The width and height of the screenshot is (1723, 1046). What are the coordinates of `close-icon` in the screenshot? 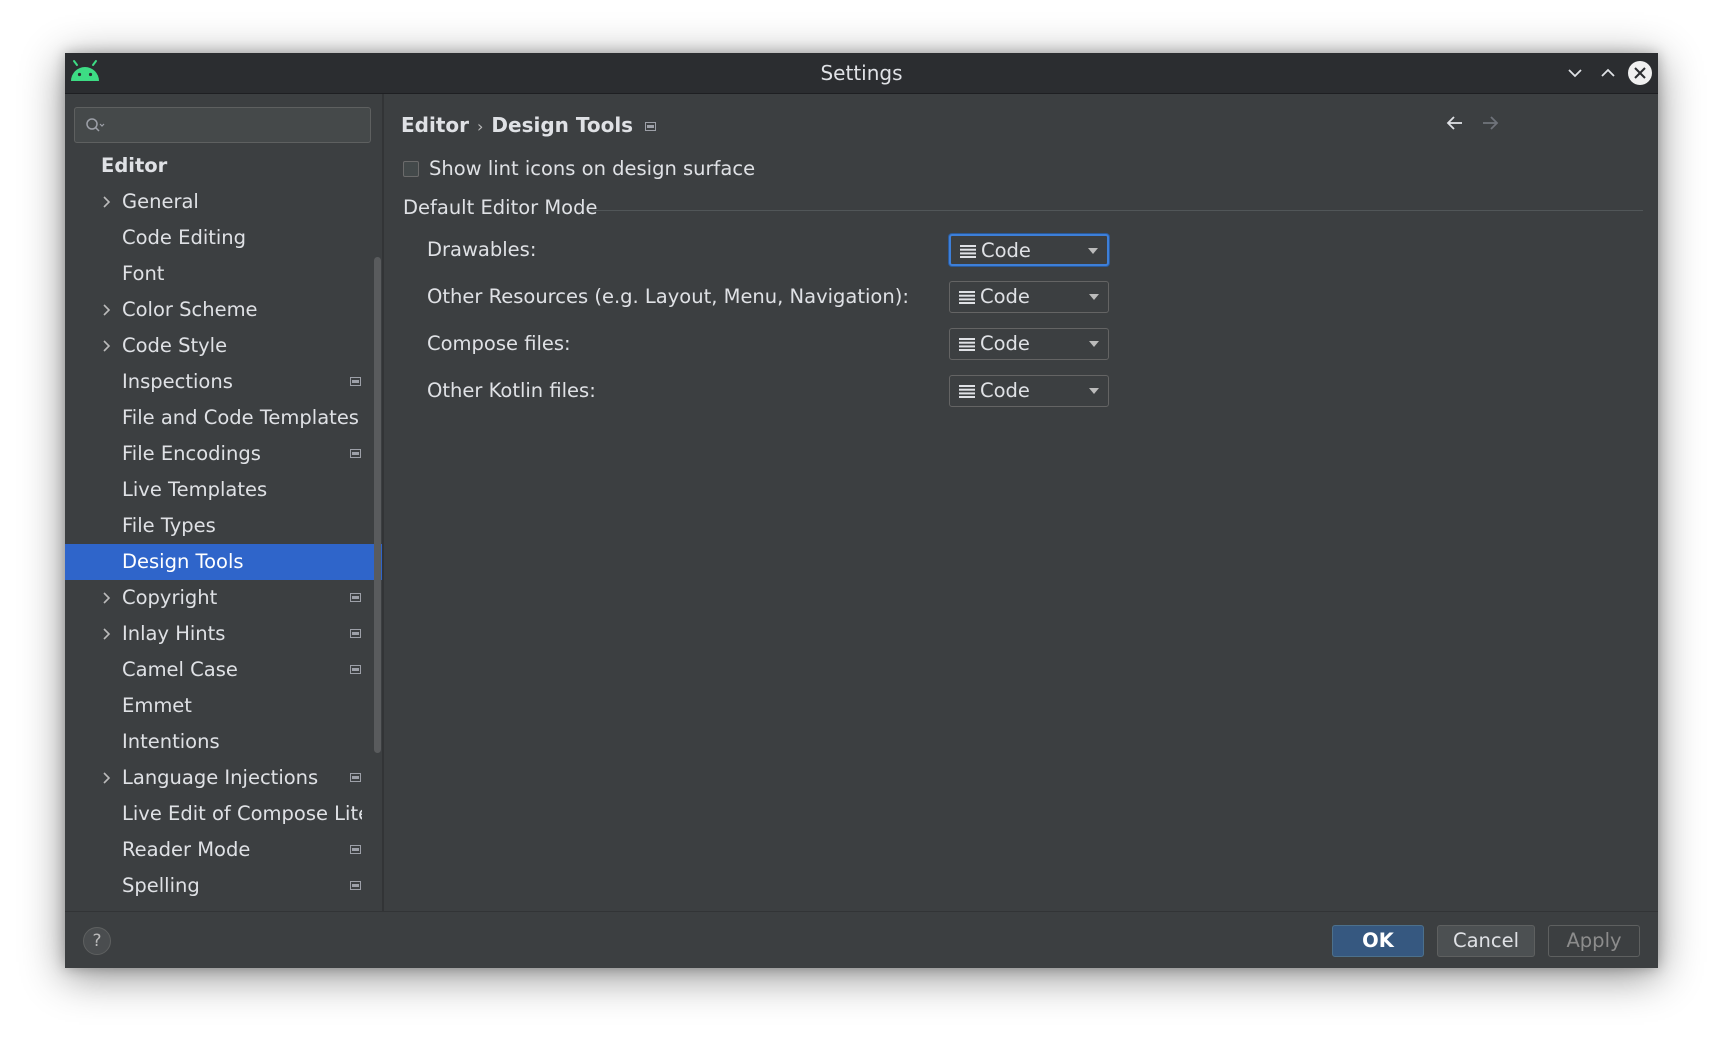 It's located at (1640, 73).